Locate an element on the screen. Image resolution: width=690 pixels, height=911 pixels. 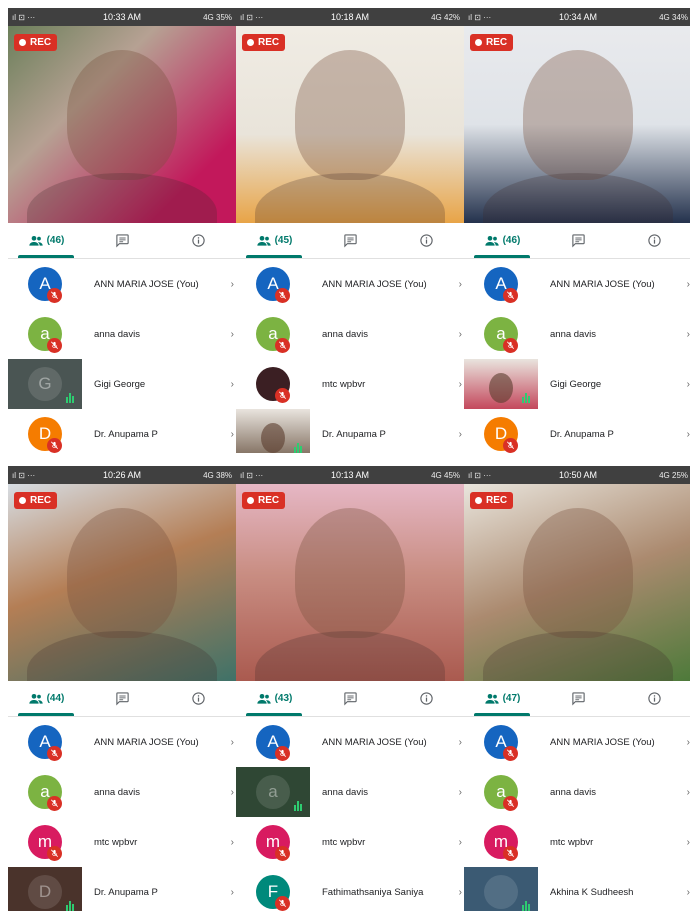
tab-people: (47) is located at coordinates (502, 698).